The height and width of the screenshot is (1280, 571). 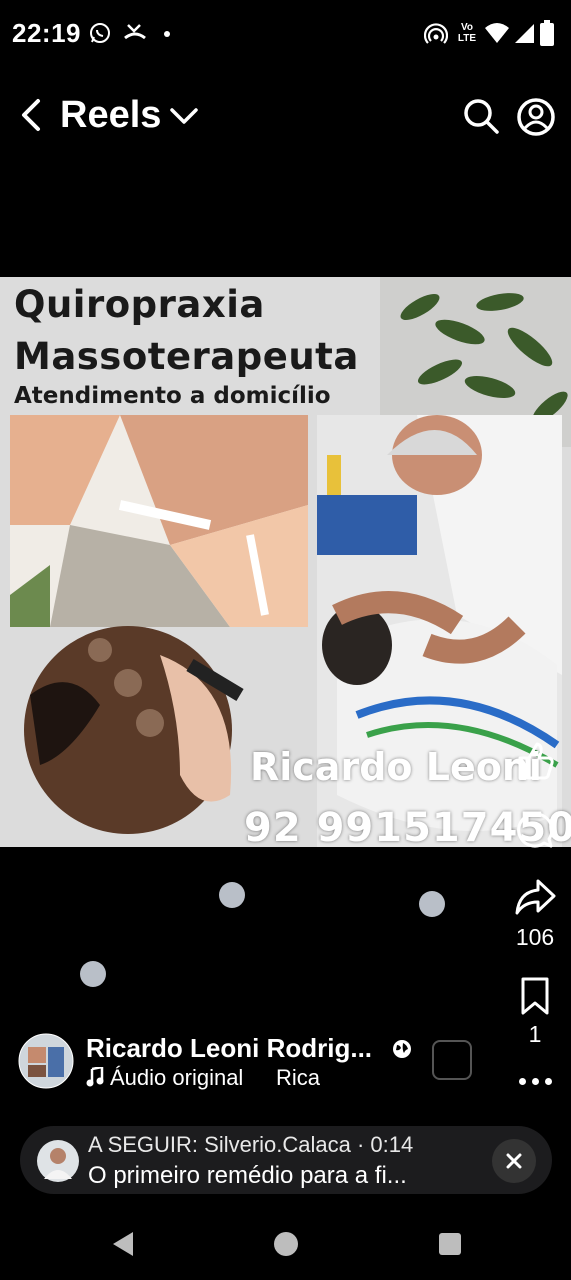 What do you see at coordinates (100, 33) in the screenshot?
I see `whatsapp-icon` at bounding box center [100, 33].